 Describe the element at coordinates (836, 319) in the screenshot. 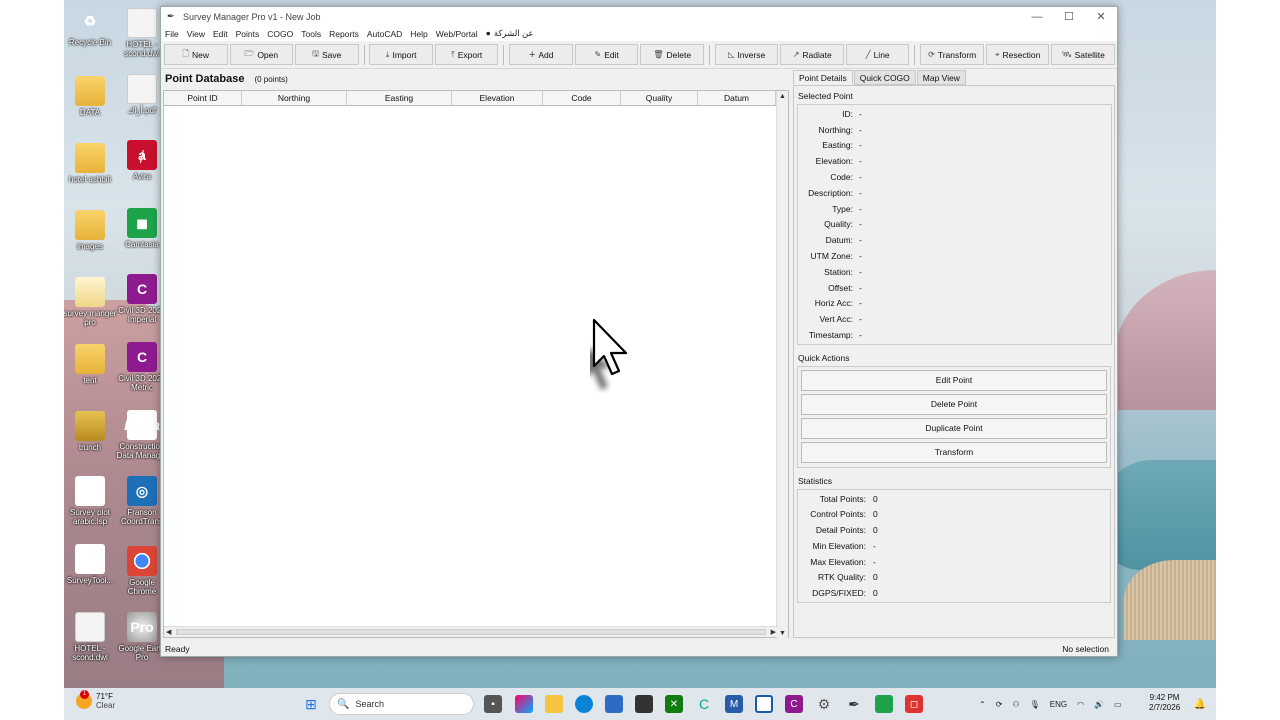

I see `detail-label: Vert Acc:` at that location.